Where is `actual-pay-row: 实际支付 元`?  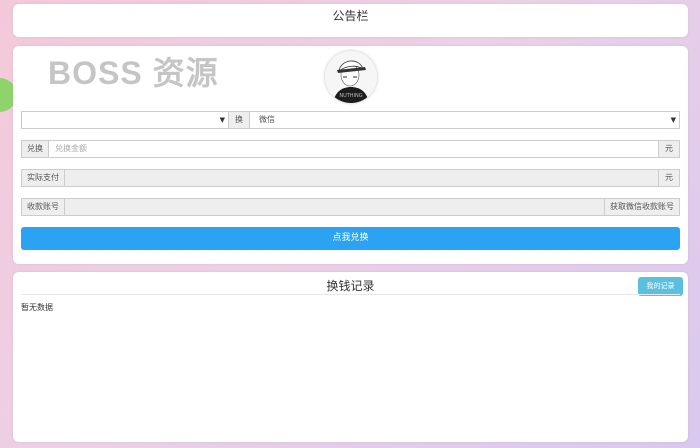
actual-pay-row: 实际支付 元 is located at coordinates (350, 178).